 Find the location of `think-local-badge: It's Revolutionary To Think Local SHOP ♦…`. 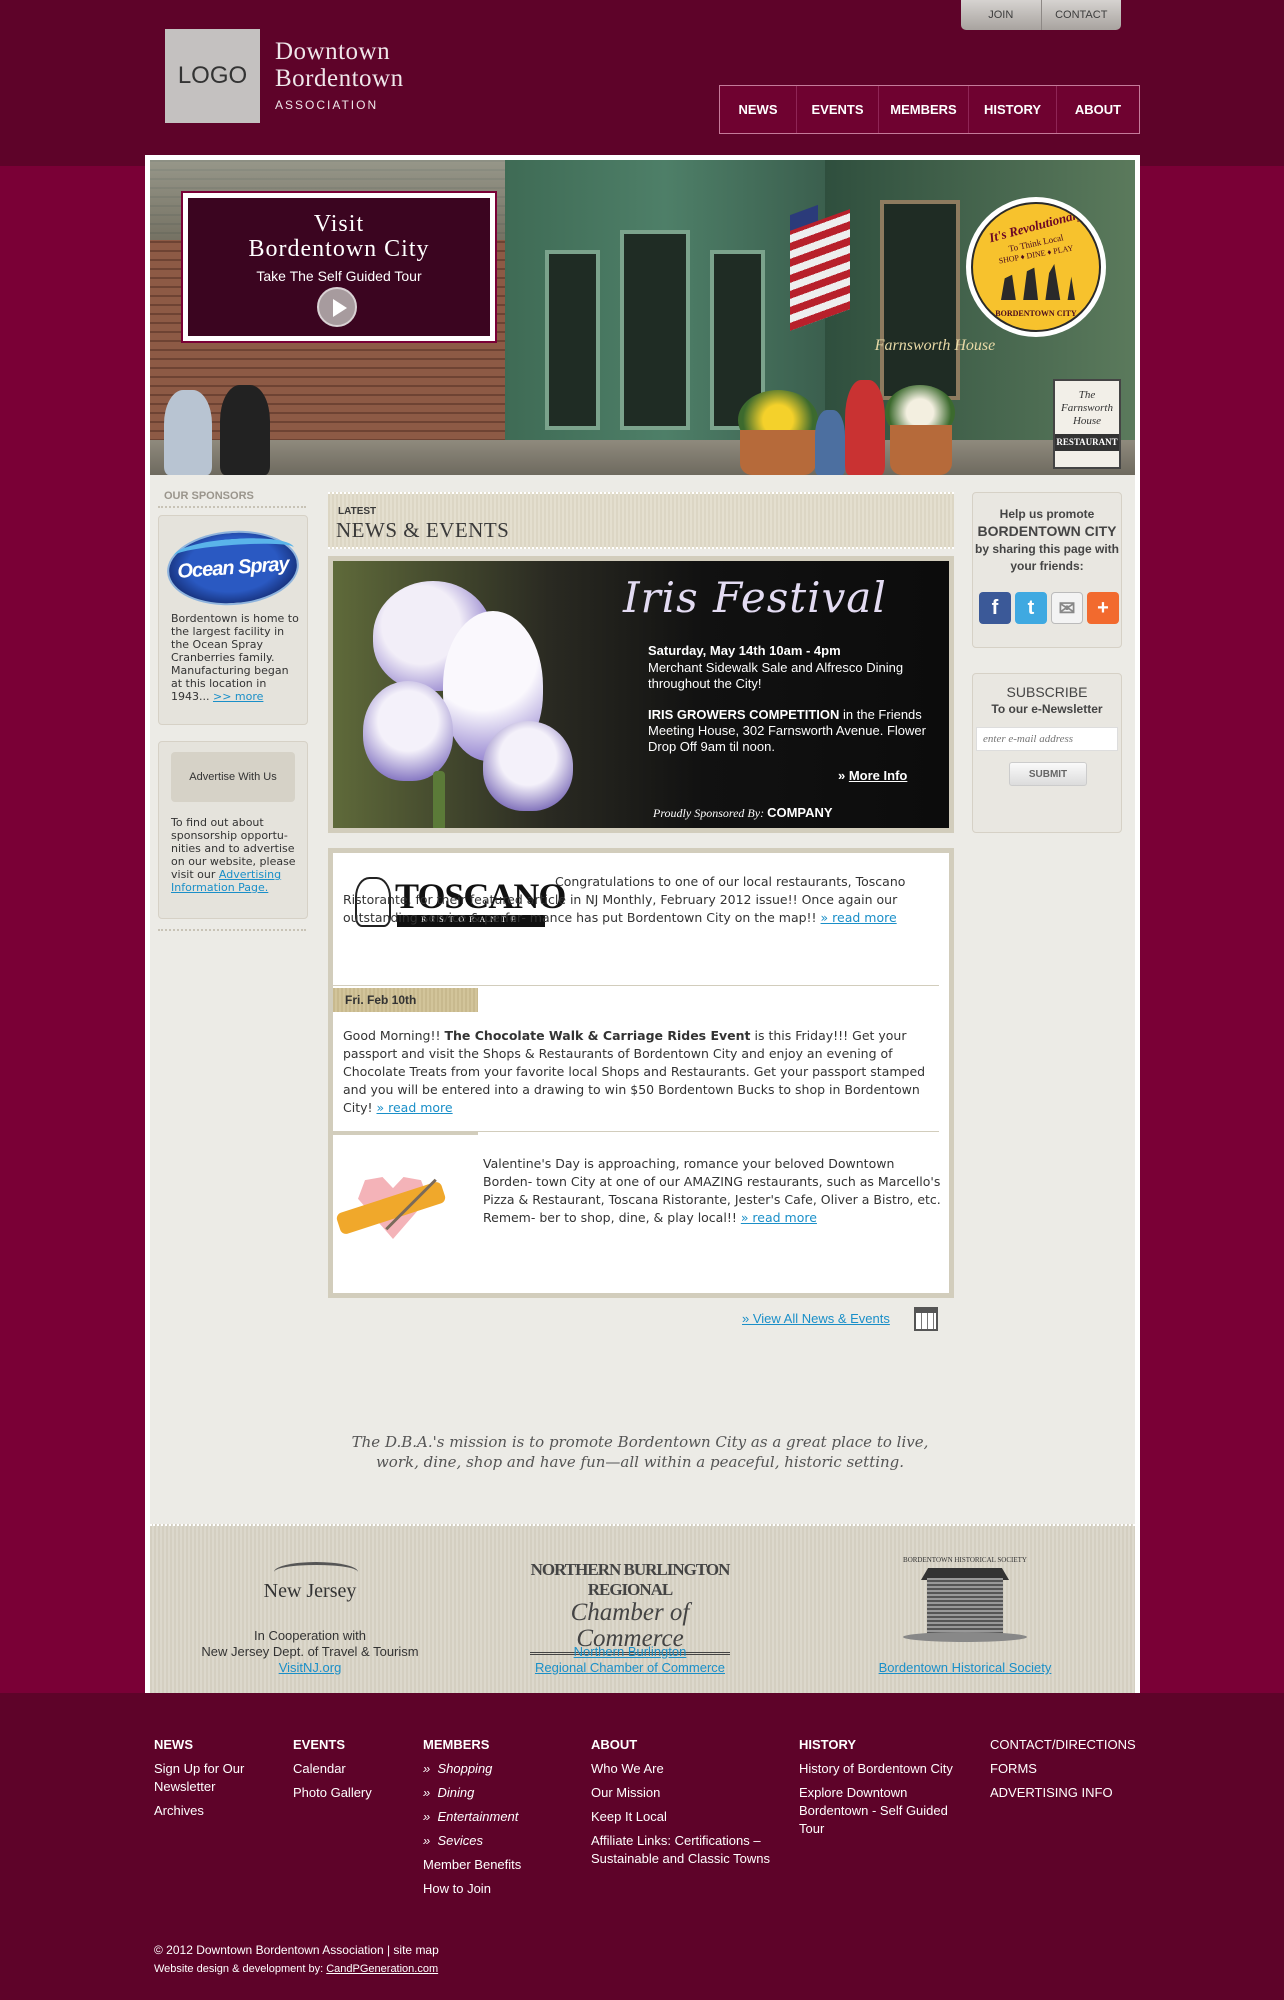

think-local-badge: It's Revolutionary To Think Local SHOP ♦… is located at coordinates (1036, 267).